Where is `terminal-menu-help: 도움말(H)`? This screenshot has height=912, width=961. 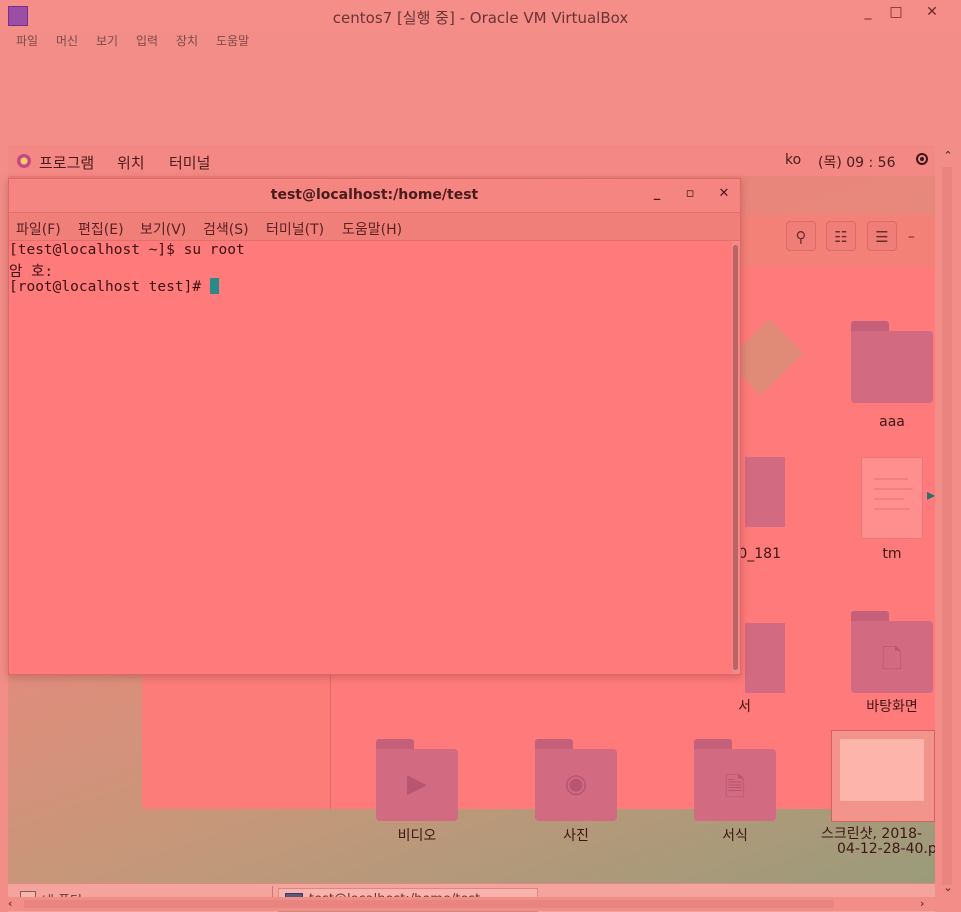
terminal-menu-help: 도움말(H) is located at coordinates (372, 229).